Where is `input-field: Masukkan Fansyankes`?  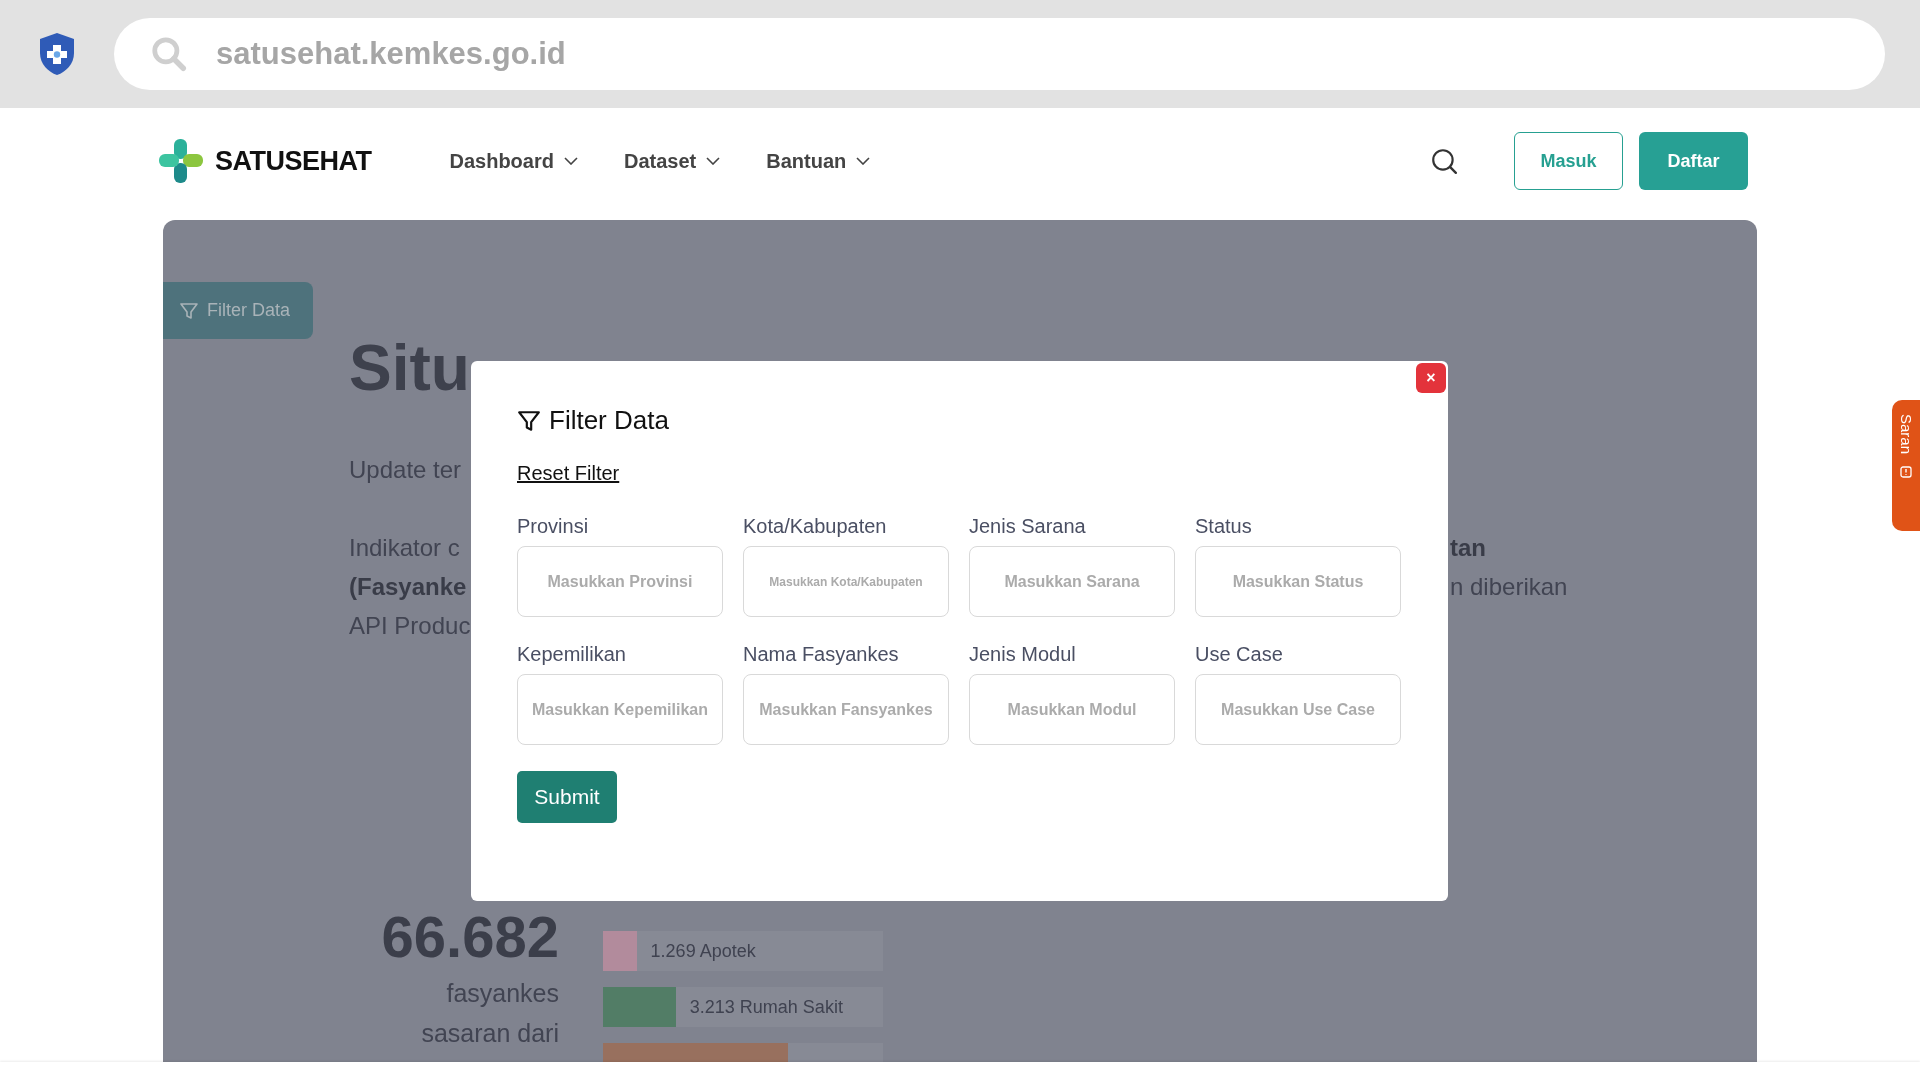 input-field: Masukkan Fansyankes is located at coordinates (846, 709).